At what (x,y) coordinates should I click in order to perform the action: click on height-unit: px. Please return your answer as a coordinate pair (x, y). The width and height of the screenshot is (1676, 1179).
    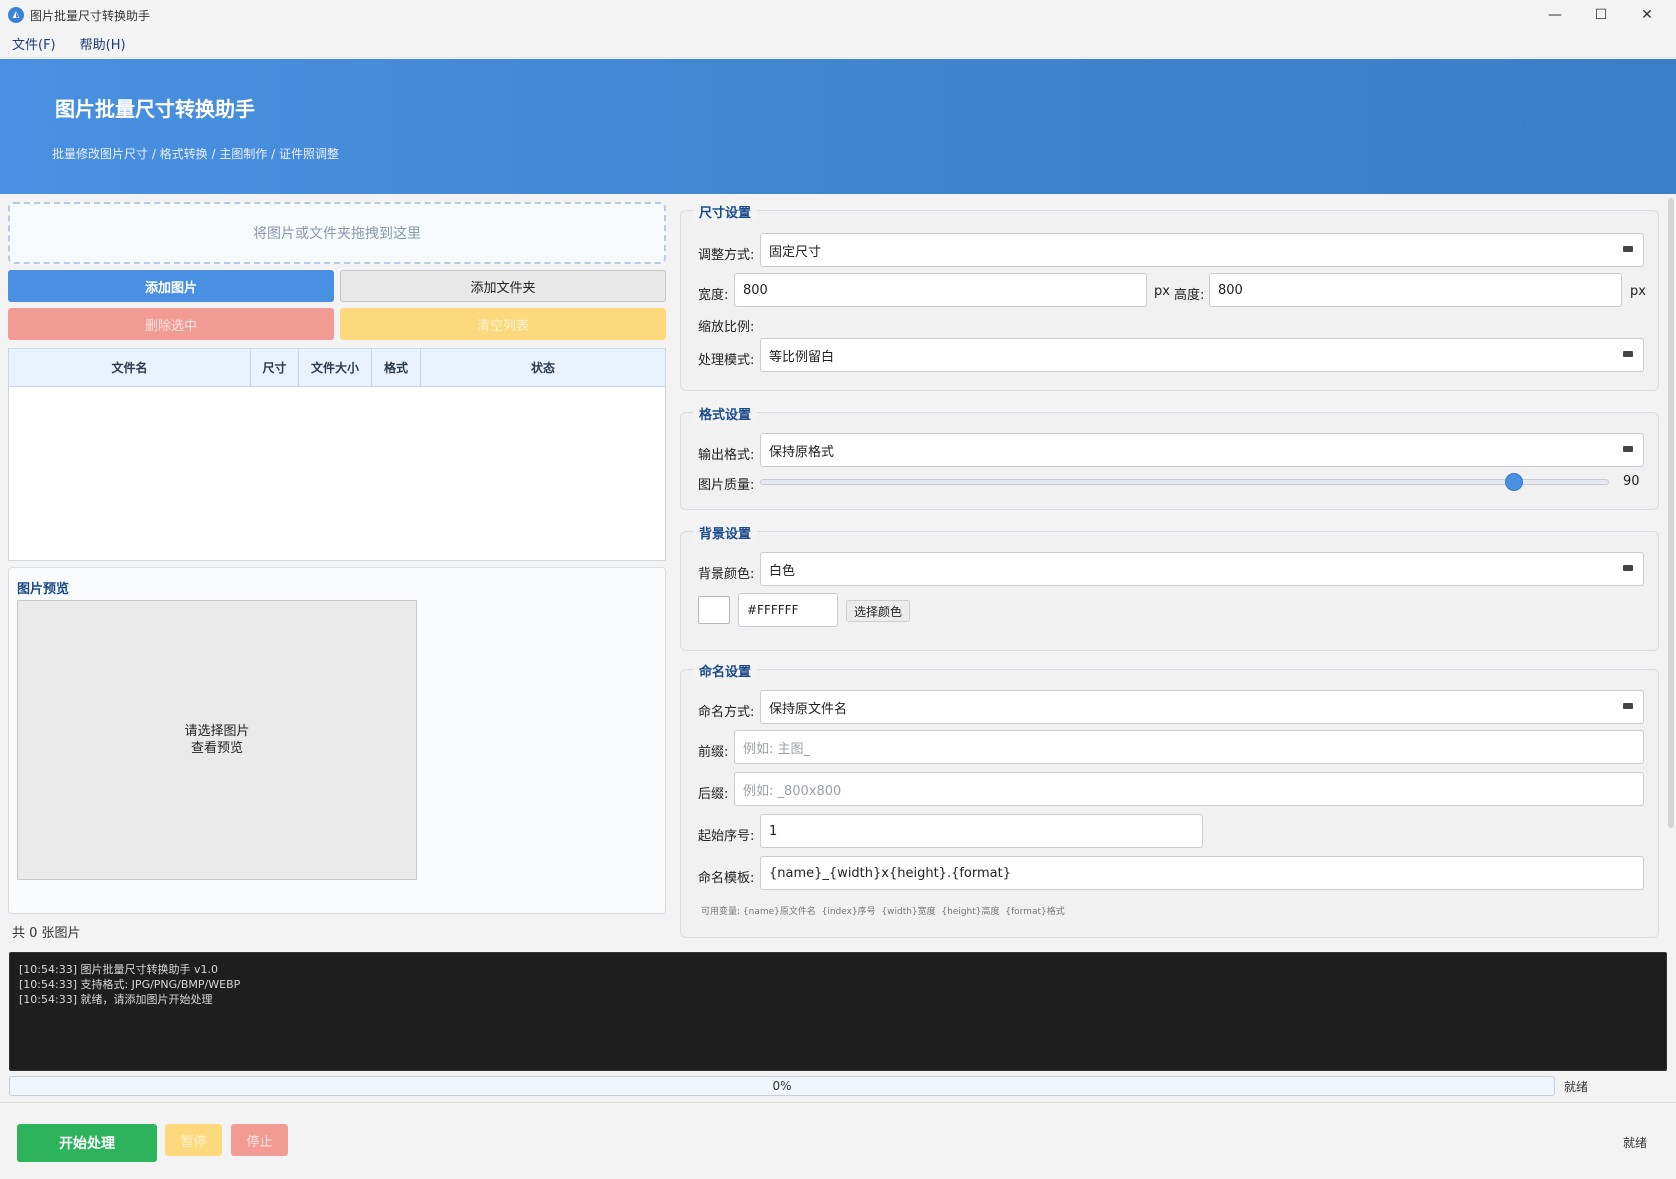
    Looking at the image, I should click on (1638, 291).